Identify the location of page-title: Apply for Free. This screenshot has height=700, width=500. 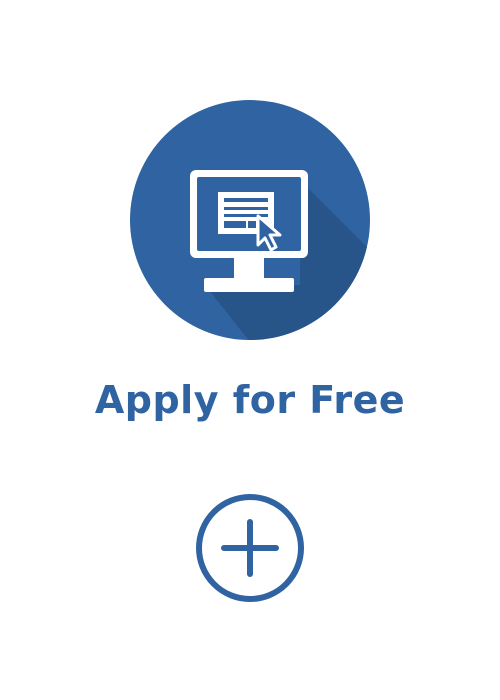
(250, 400).